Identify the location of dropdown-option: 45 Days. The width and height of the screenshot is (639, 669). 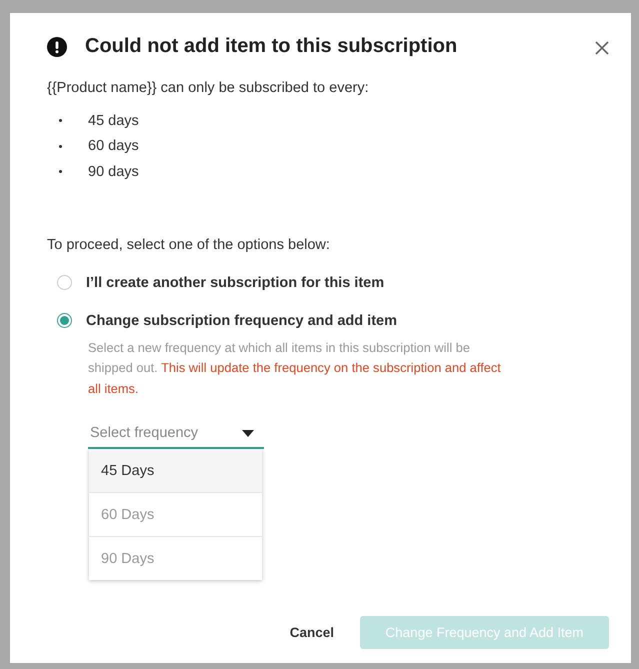
(175, 471).